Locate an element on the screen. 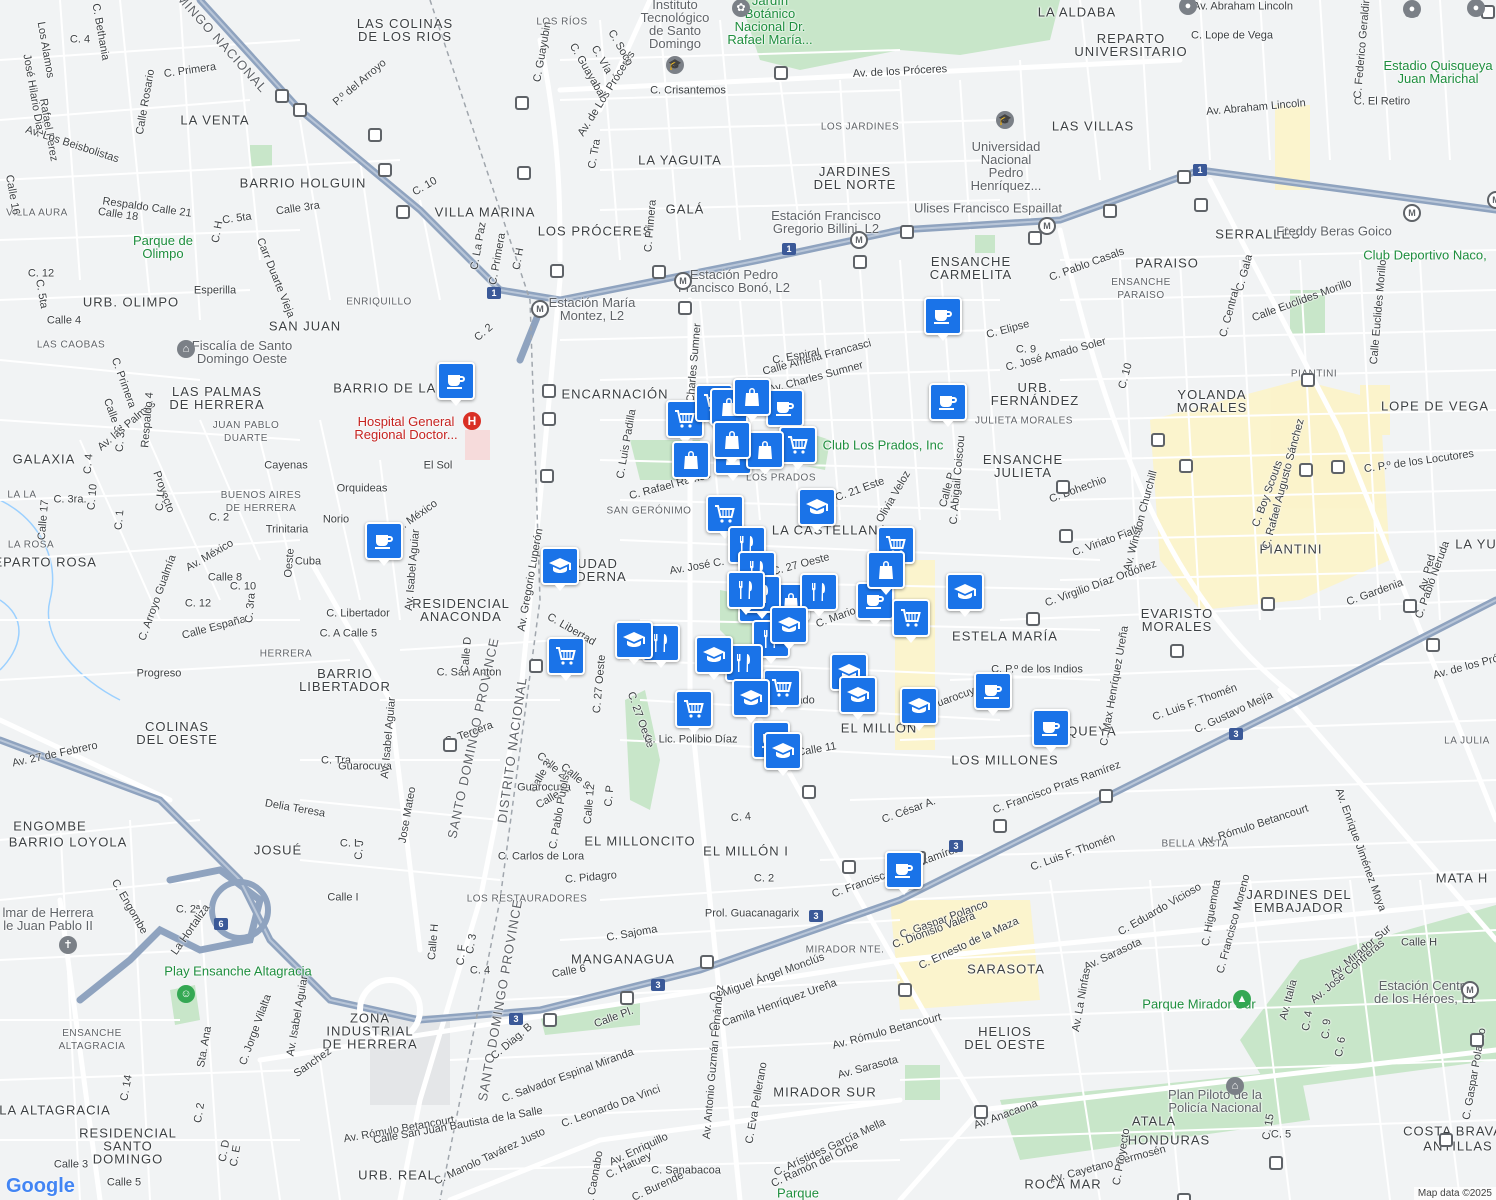  neighborhood-label: LOS PRÓCERES is located at coordinates (595, 231).